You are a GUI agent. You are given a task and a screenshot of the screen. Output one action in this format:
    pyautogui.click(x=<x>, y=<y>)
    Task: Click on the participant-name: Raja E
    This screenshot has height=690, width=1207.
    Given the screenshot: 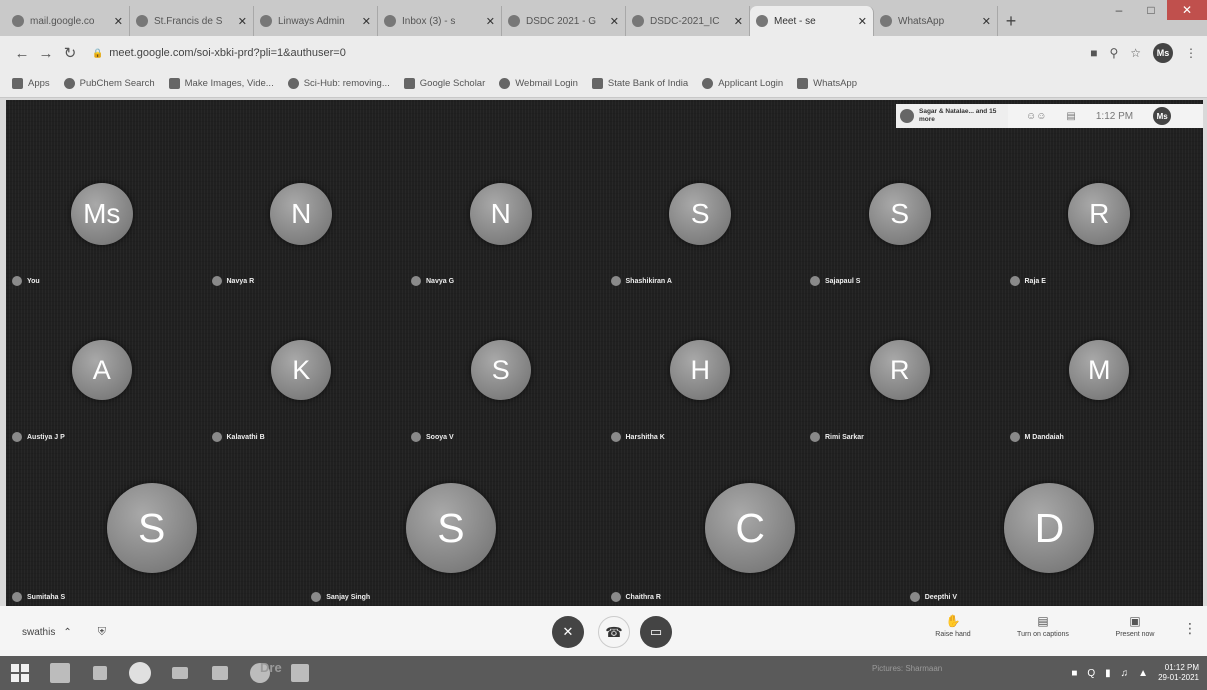 What is the action you would take?
    pyautogui.click(x=1035, y=281)
    